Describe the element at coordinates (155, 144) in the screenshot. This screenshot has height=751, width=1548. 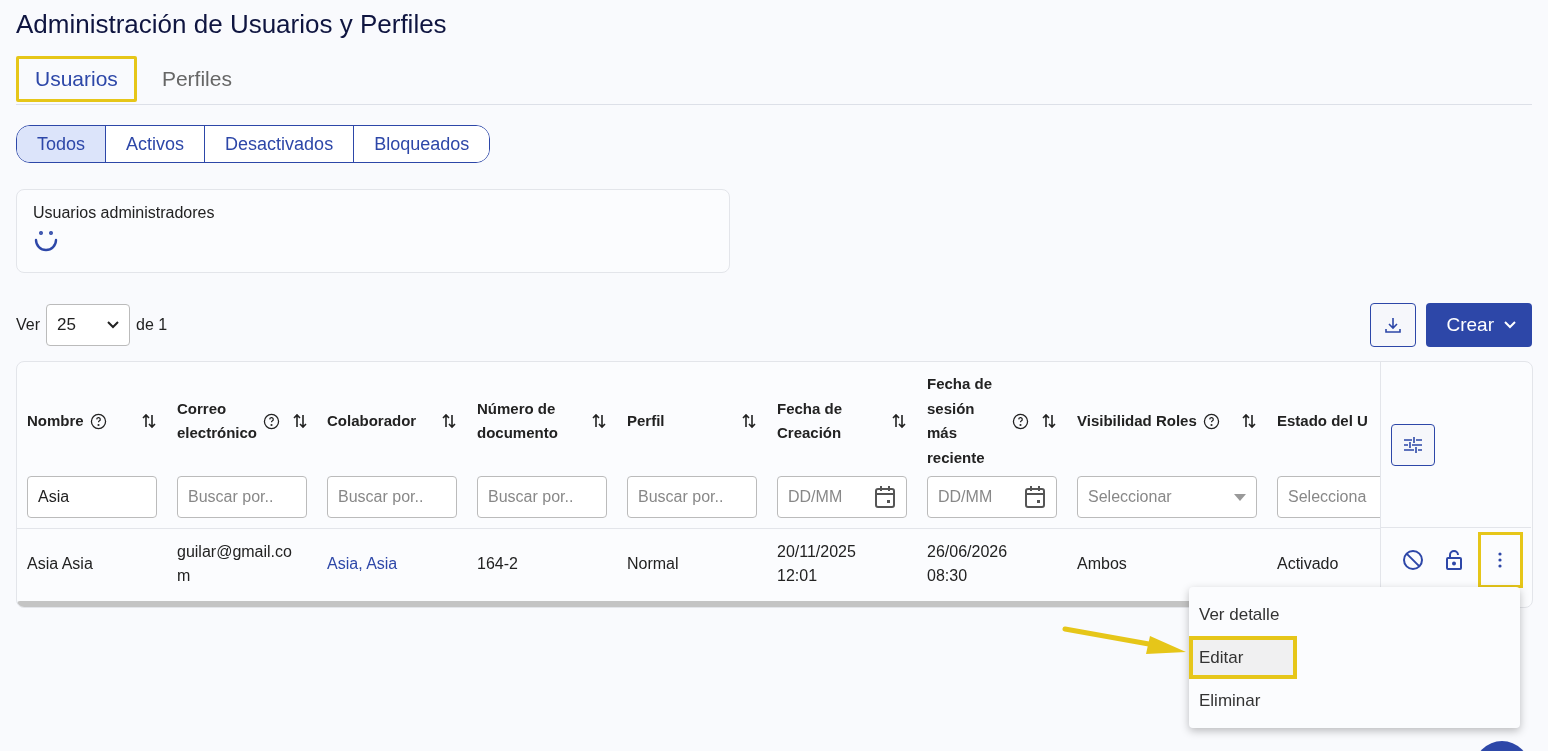
I see `filter-tab: Activos` at that location.